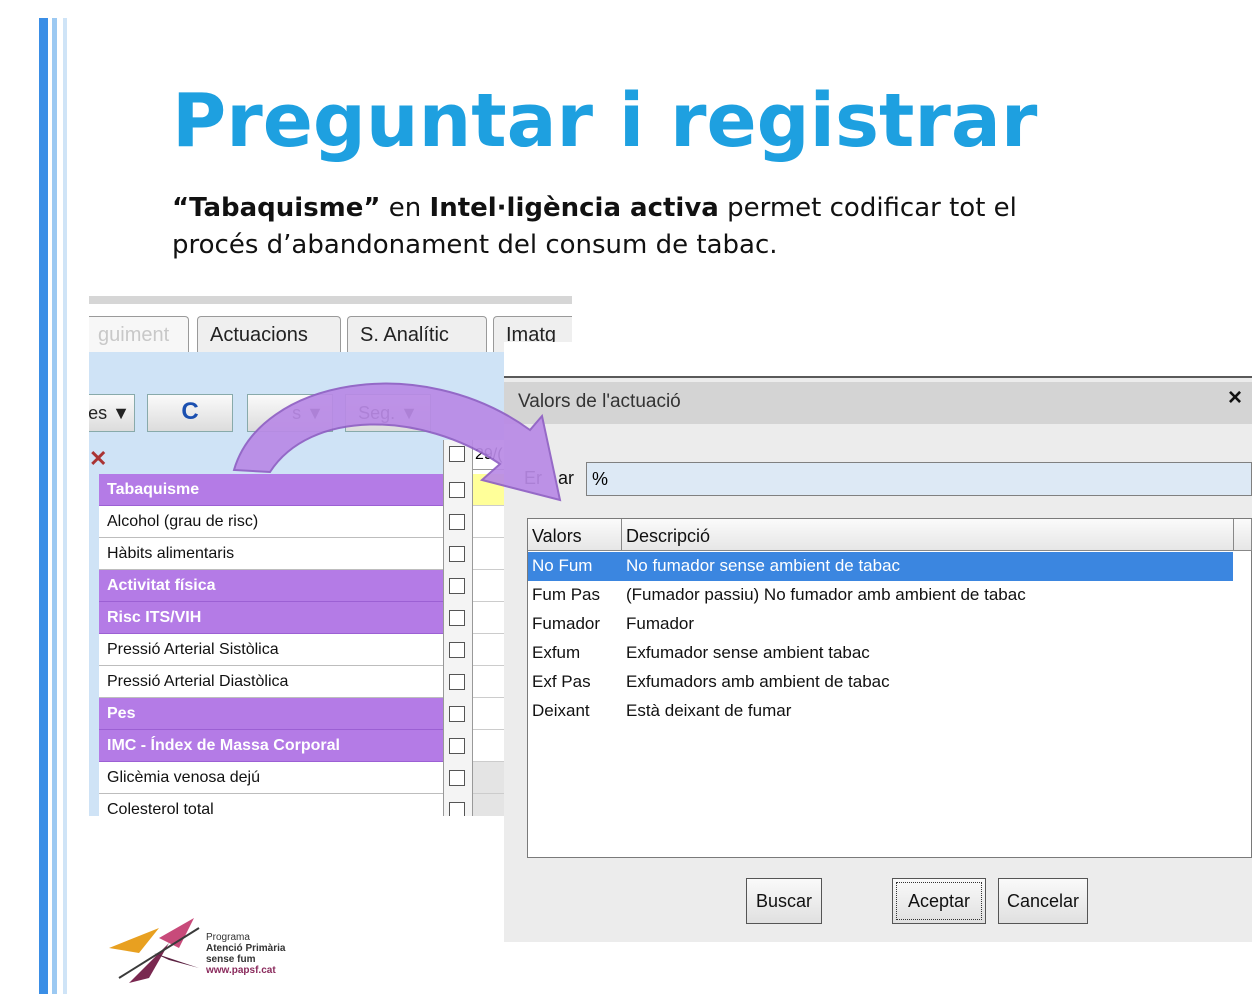 This screenshot has width=1252, height=994. Describe the element at coordinates (231, 959) in the screenshot. I see `logo-line-3: sense fum` at that location.